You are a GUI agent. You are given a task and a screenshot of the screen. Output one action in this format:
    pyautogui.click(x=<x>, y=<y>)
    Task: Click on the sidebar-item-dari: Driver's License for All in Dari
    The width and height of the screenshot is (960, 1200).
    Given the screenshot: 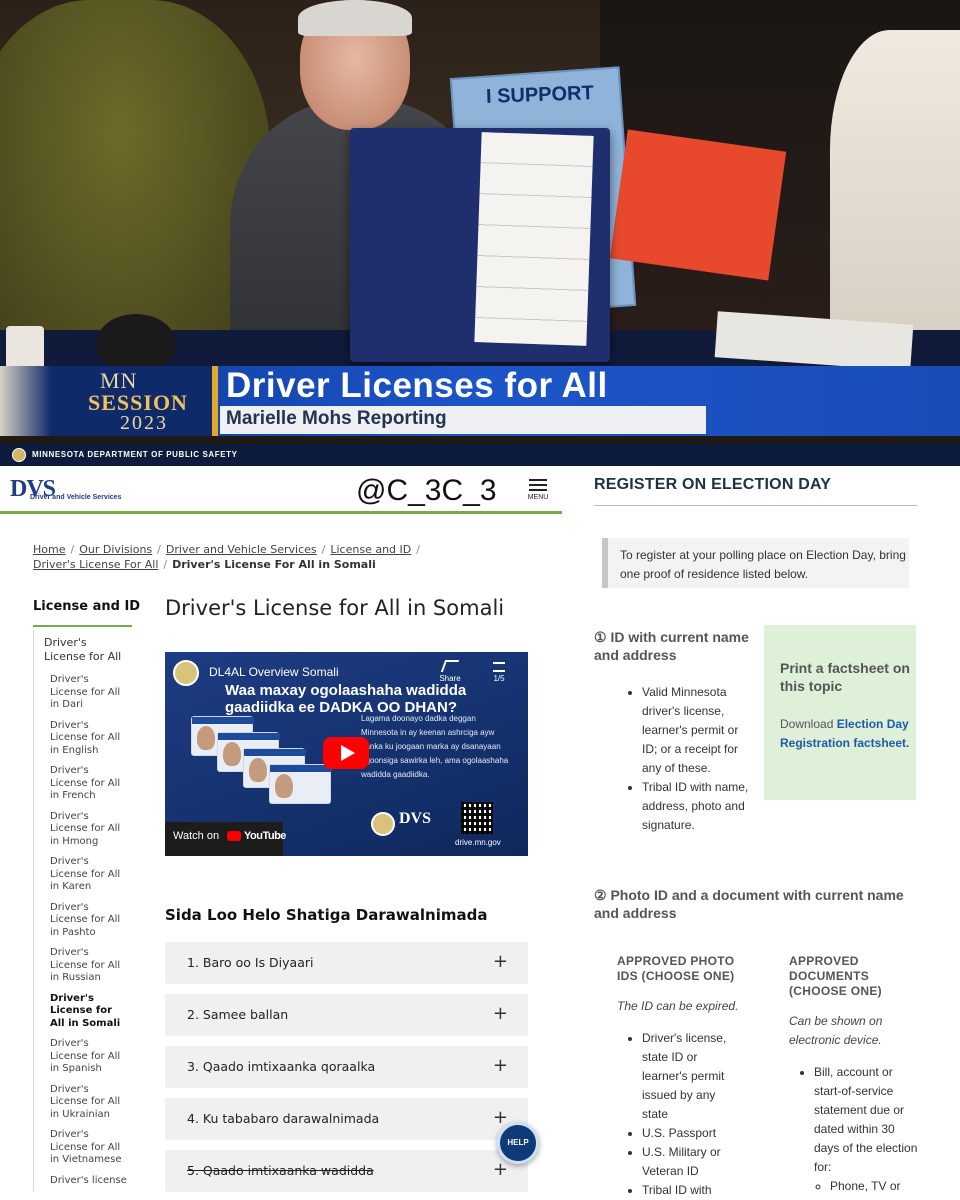 What is the action you would take?
    pyautogui.click(x=83, y=693)
    